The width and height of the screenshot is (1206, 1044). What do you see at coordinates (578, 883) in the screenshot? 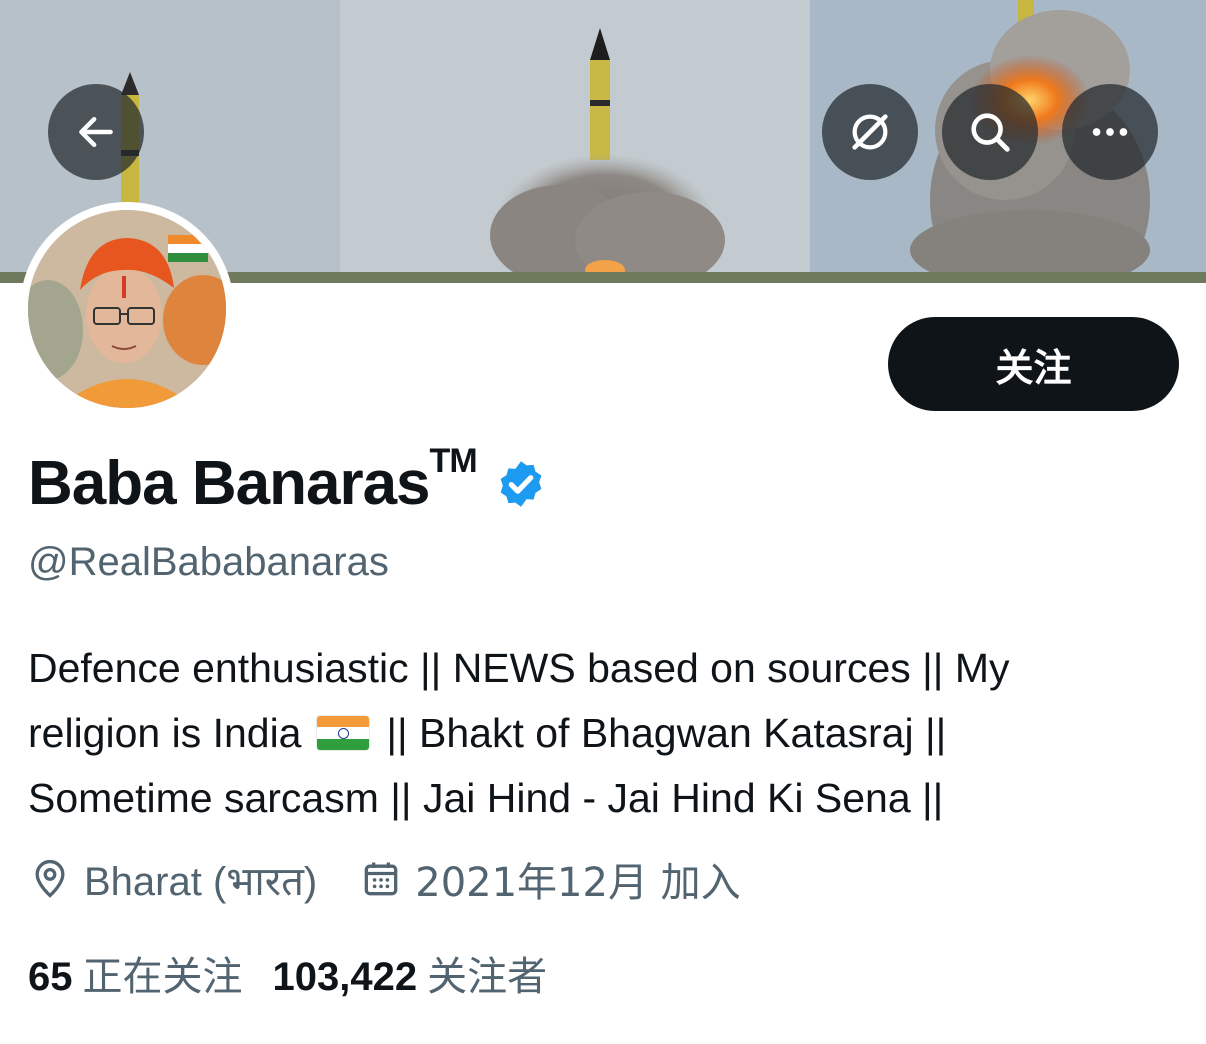
I see `join-date-text: 2021年12月 加入` at bounding box center [578, 883].